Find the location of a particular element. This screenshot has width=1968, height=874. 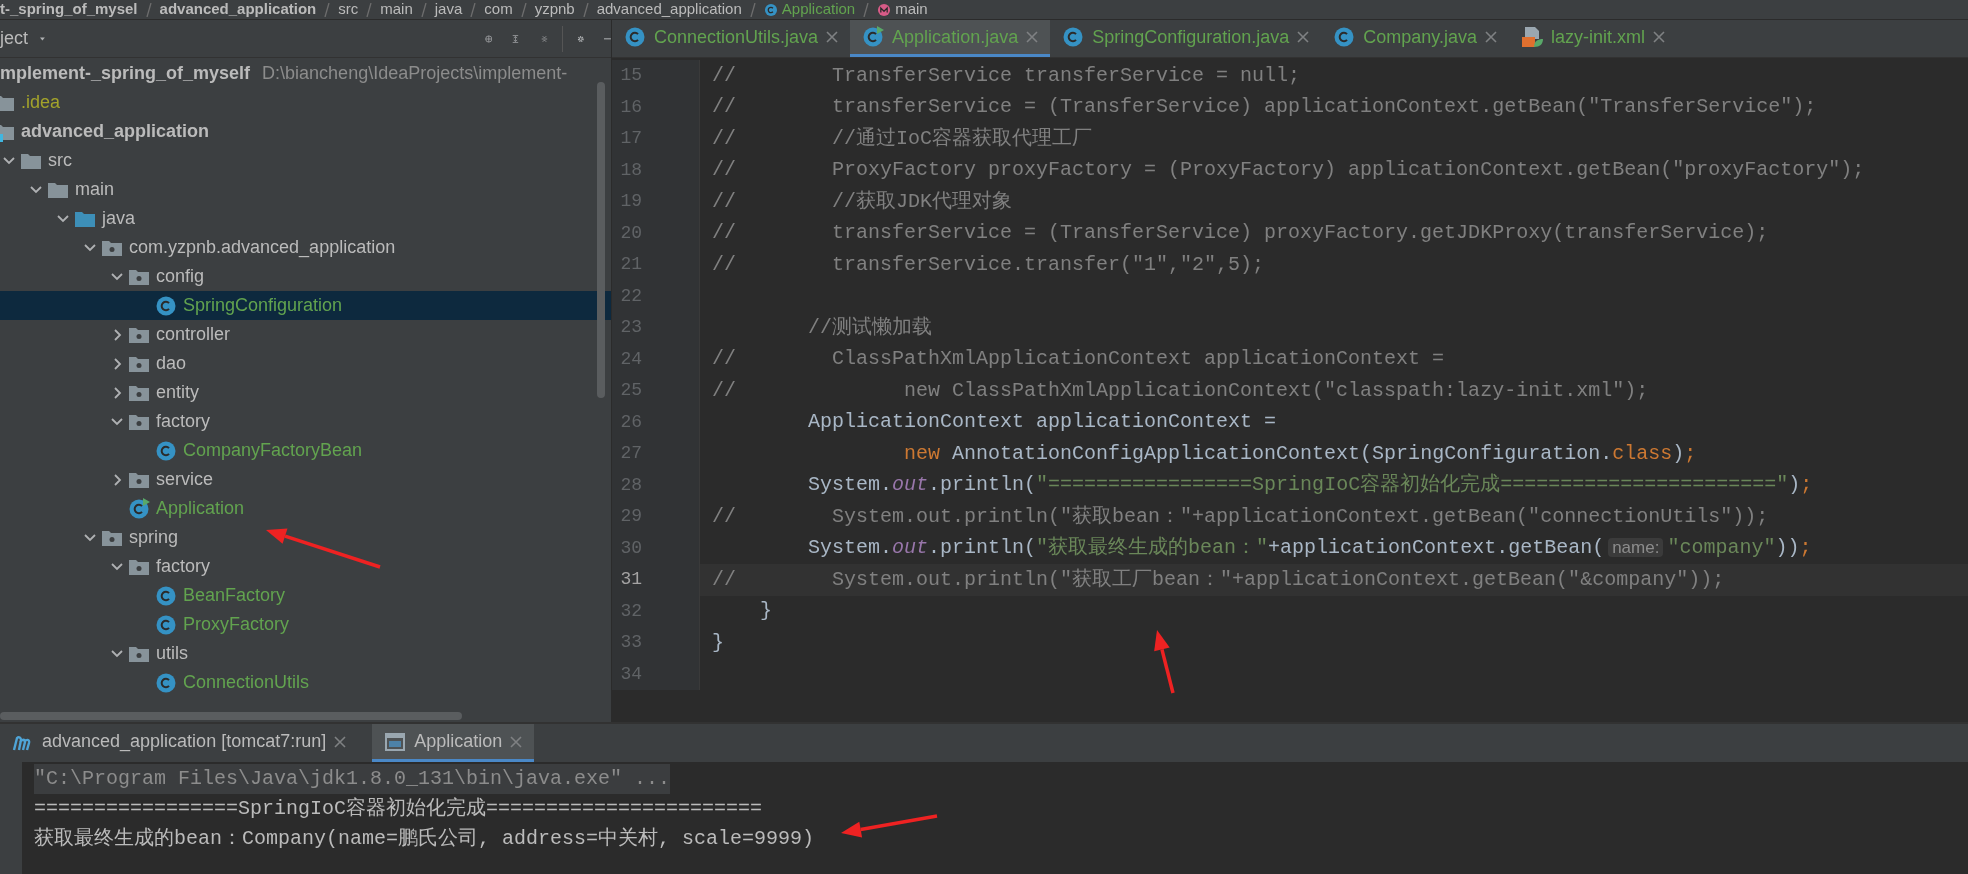

line-number: 31 is located at coordinates (630, 580).